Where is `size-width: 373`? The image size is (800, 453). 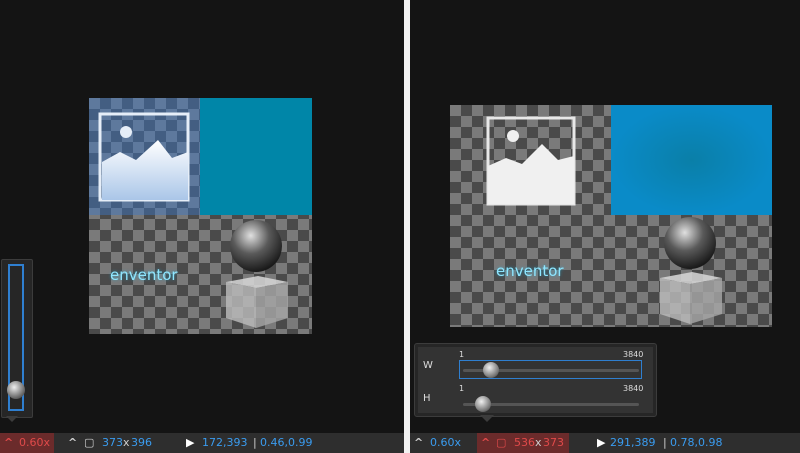
size-width: 373 is located at coordinates (112, 442).